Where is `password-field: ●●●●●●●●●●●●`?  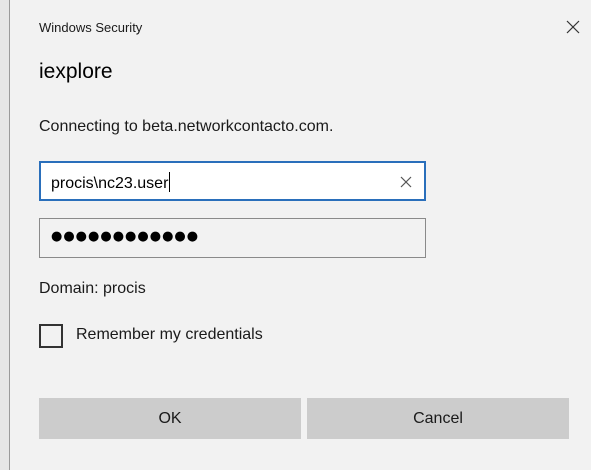
password-field: ●●●●●●●●●●●● is located at coordinates (232, 238).